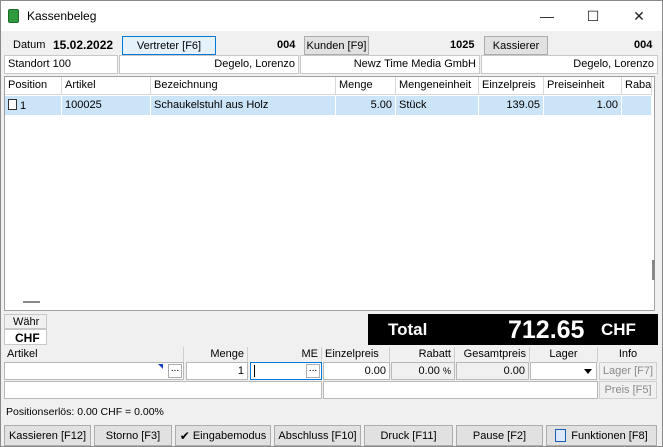 The width and height of the screenshot is (663, 447). What do you see at coordinates (390, 64) in the screenshot?
I see `kunden-name-field: Newz Time Media GmbH` at bounding box center [390, 64].